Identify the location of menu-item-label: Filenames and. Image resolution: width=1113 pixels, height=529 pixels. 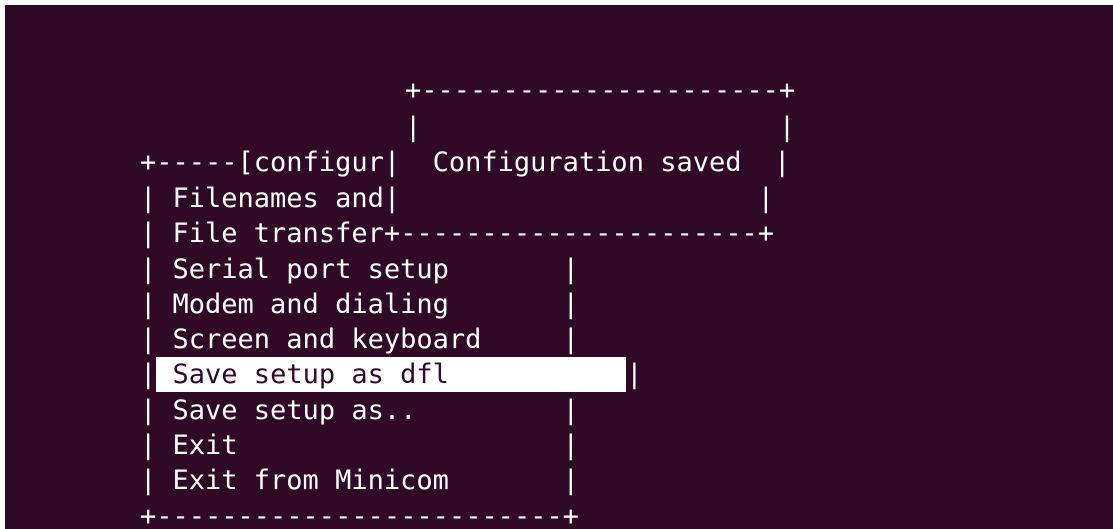
(278, 198).